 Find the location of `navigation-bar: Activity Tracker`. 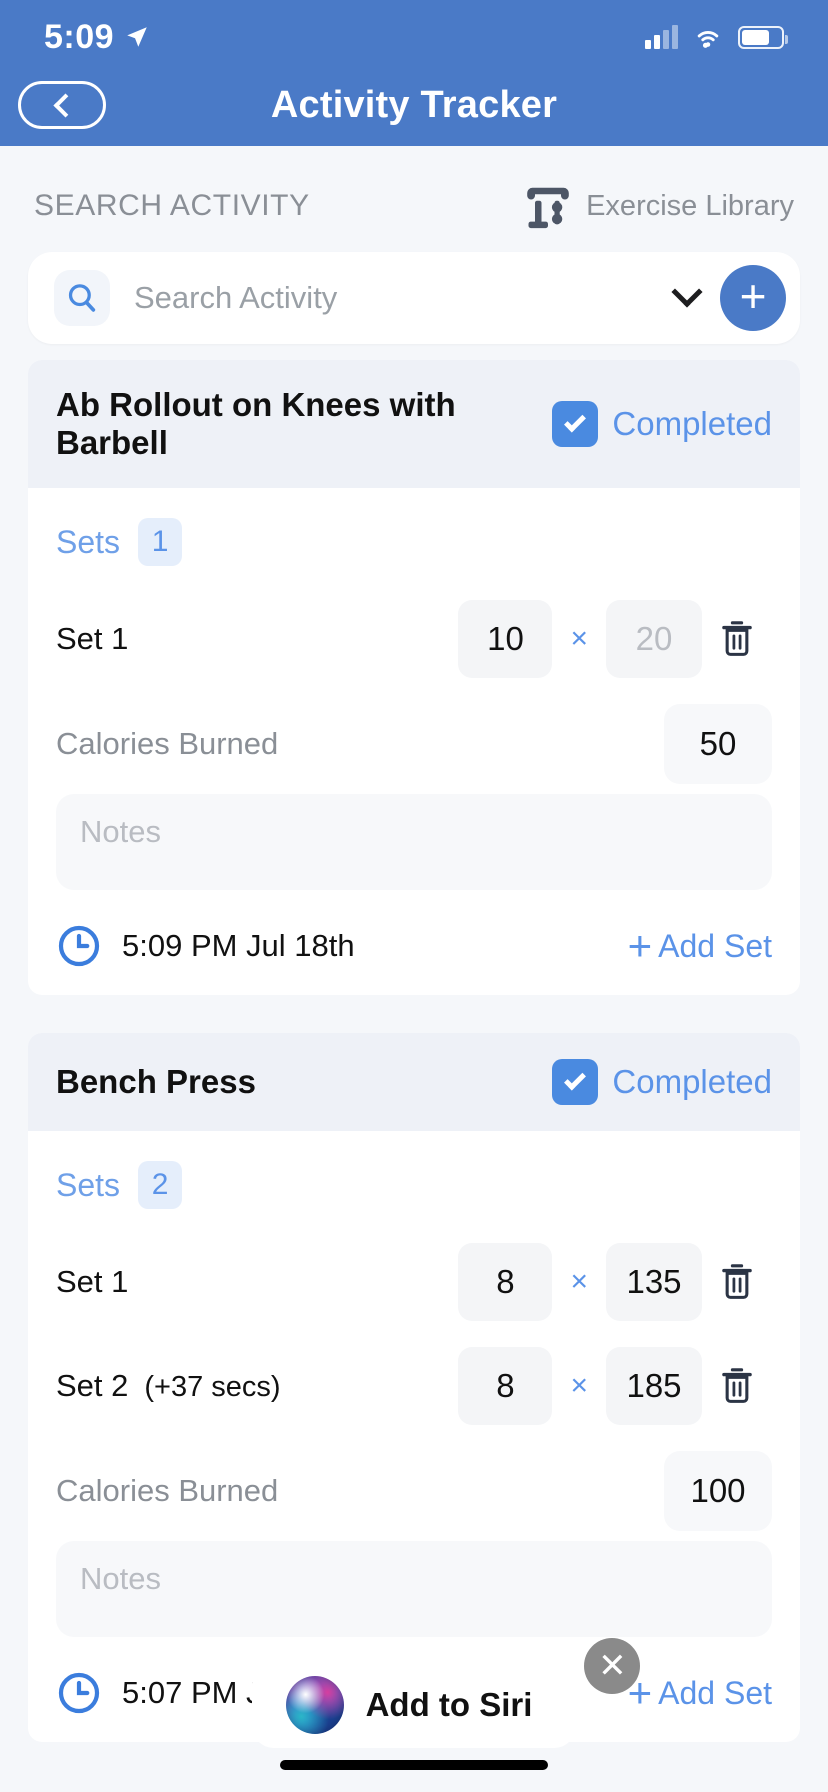

navigation-bar: Activity Tracker is located at coordinates (414, 105).